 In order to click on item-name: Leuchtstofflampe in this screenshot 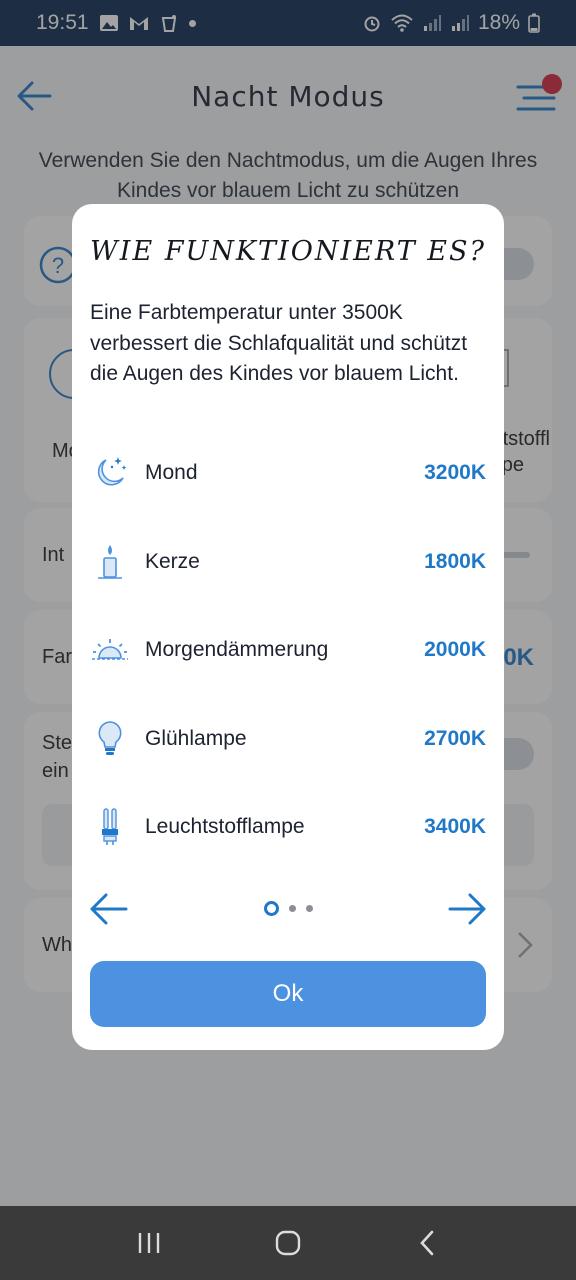, I will do `click(225, 826)`.